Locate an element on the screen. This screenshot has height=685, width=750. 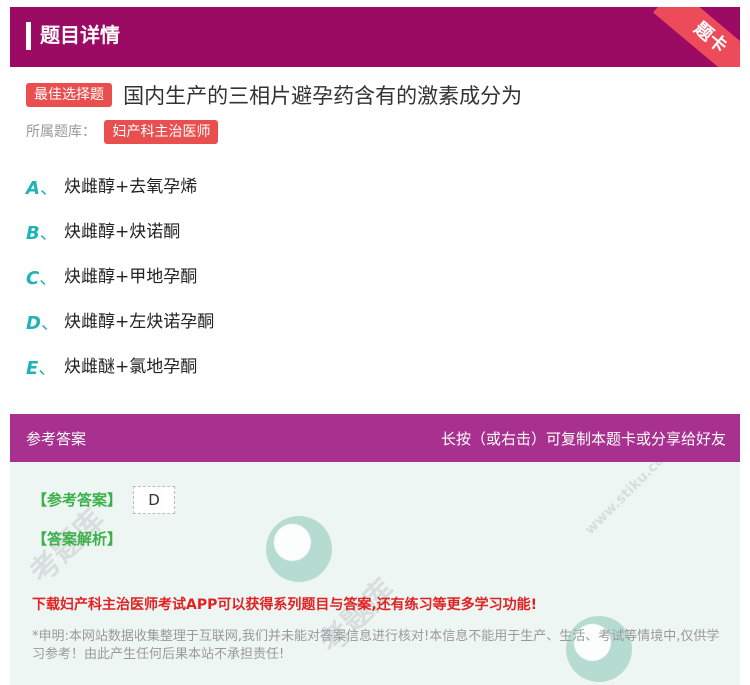
option-letter: D、 is located at coordinates (42, 323).